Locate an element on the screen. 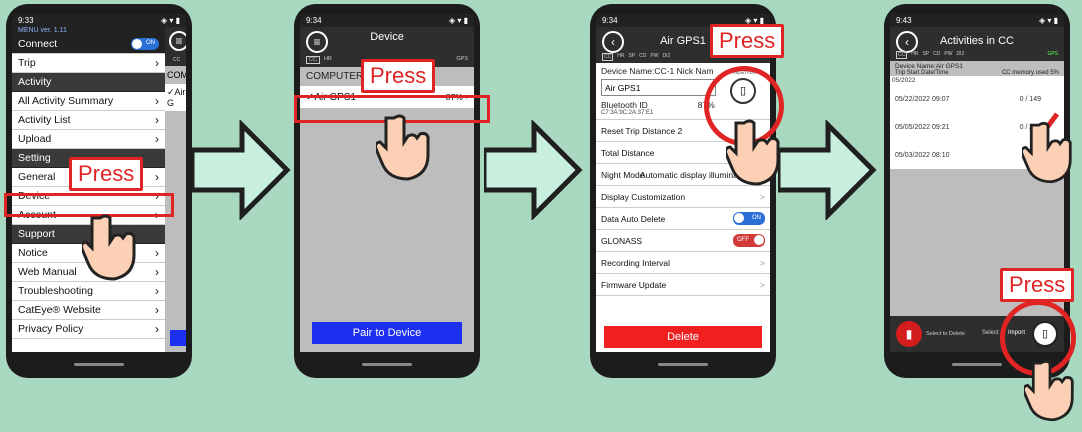  menu-item: Upload › is located at coordinates (88, 139).